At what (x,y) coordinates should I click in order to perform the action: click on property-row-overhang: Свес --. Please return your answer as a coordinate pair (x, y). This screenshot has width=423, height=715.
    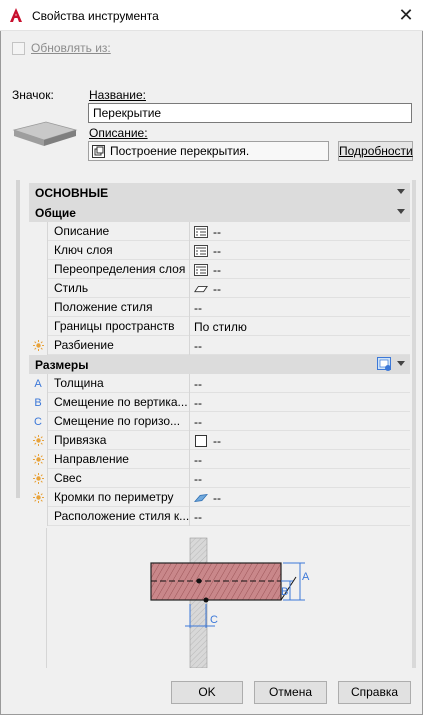
    Looking at the image, I should click on (219, 478).